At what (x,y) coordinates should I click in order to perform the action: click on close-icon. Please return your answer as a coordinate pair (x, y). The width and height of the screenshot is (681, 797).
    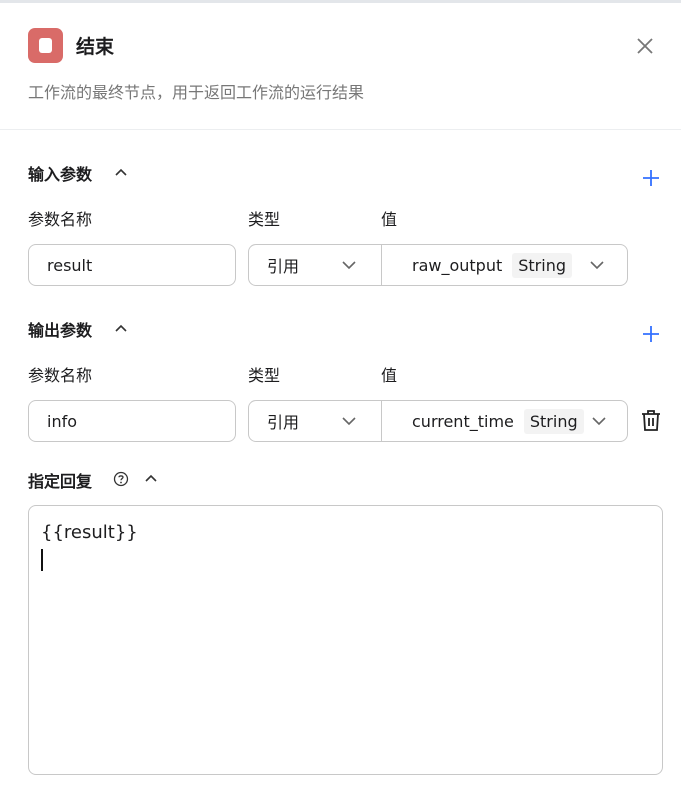
    Looking at the image, I should click on (645, 46).